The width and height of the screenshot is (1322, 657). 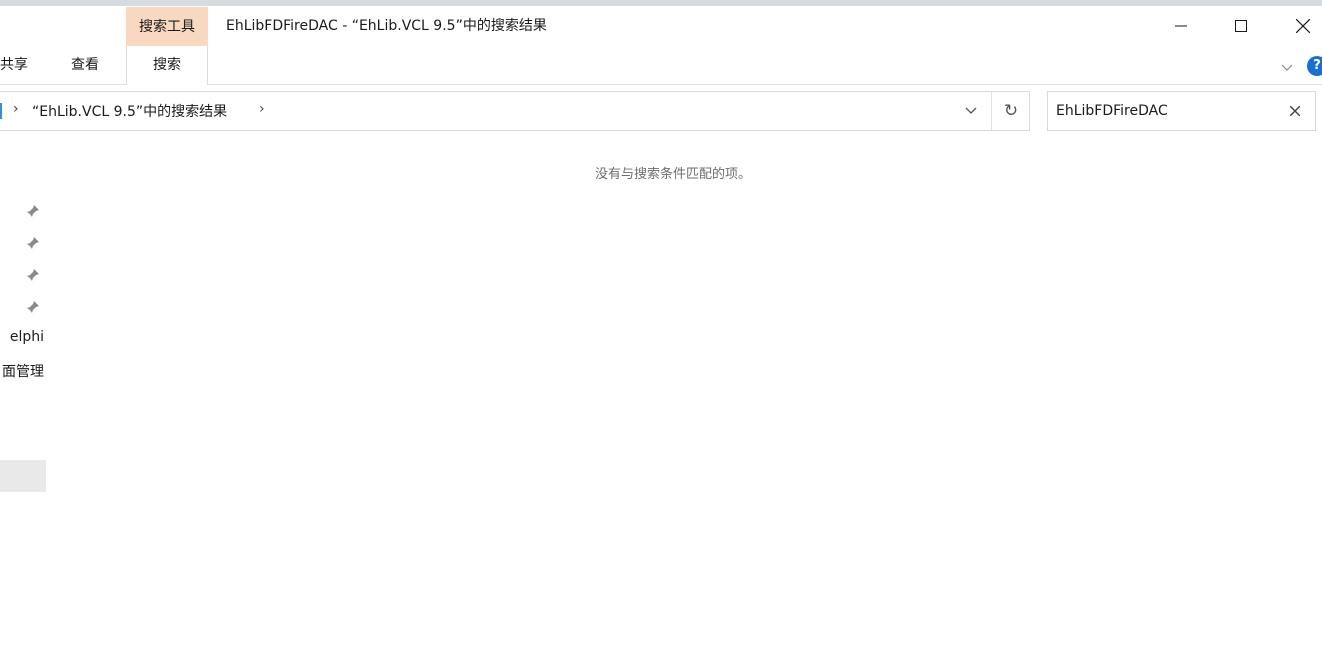 I want to click on ribbon-tab-bar: 共享 查看 搜索 ?, so click(x=661, y=65).